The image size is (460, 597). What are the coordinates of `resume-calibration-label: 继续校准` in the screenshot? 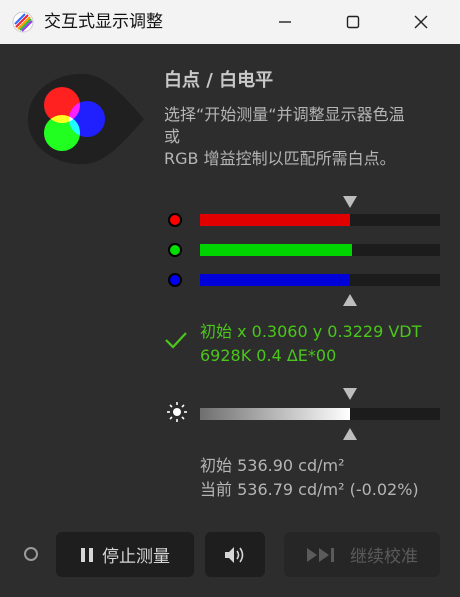 It's located at (384, 557).